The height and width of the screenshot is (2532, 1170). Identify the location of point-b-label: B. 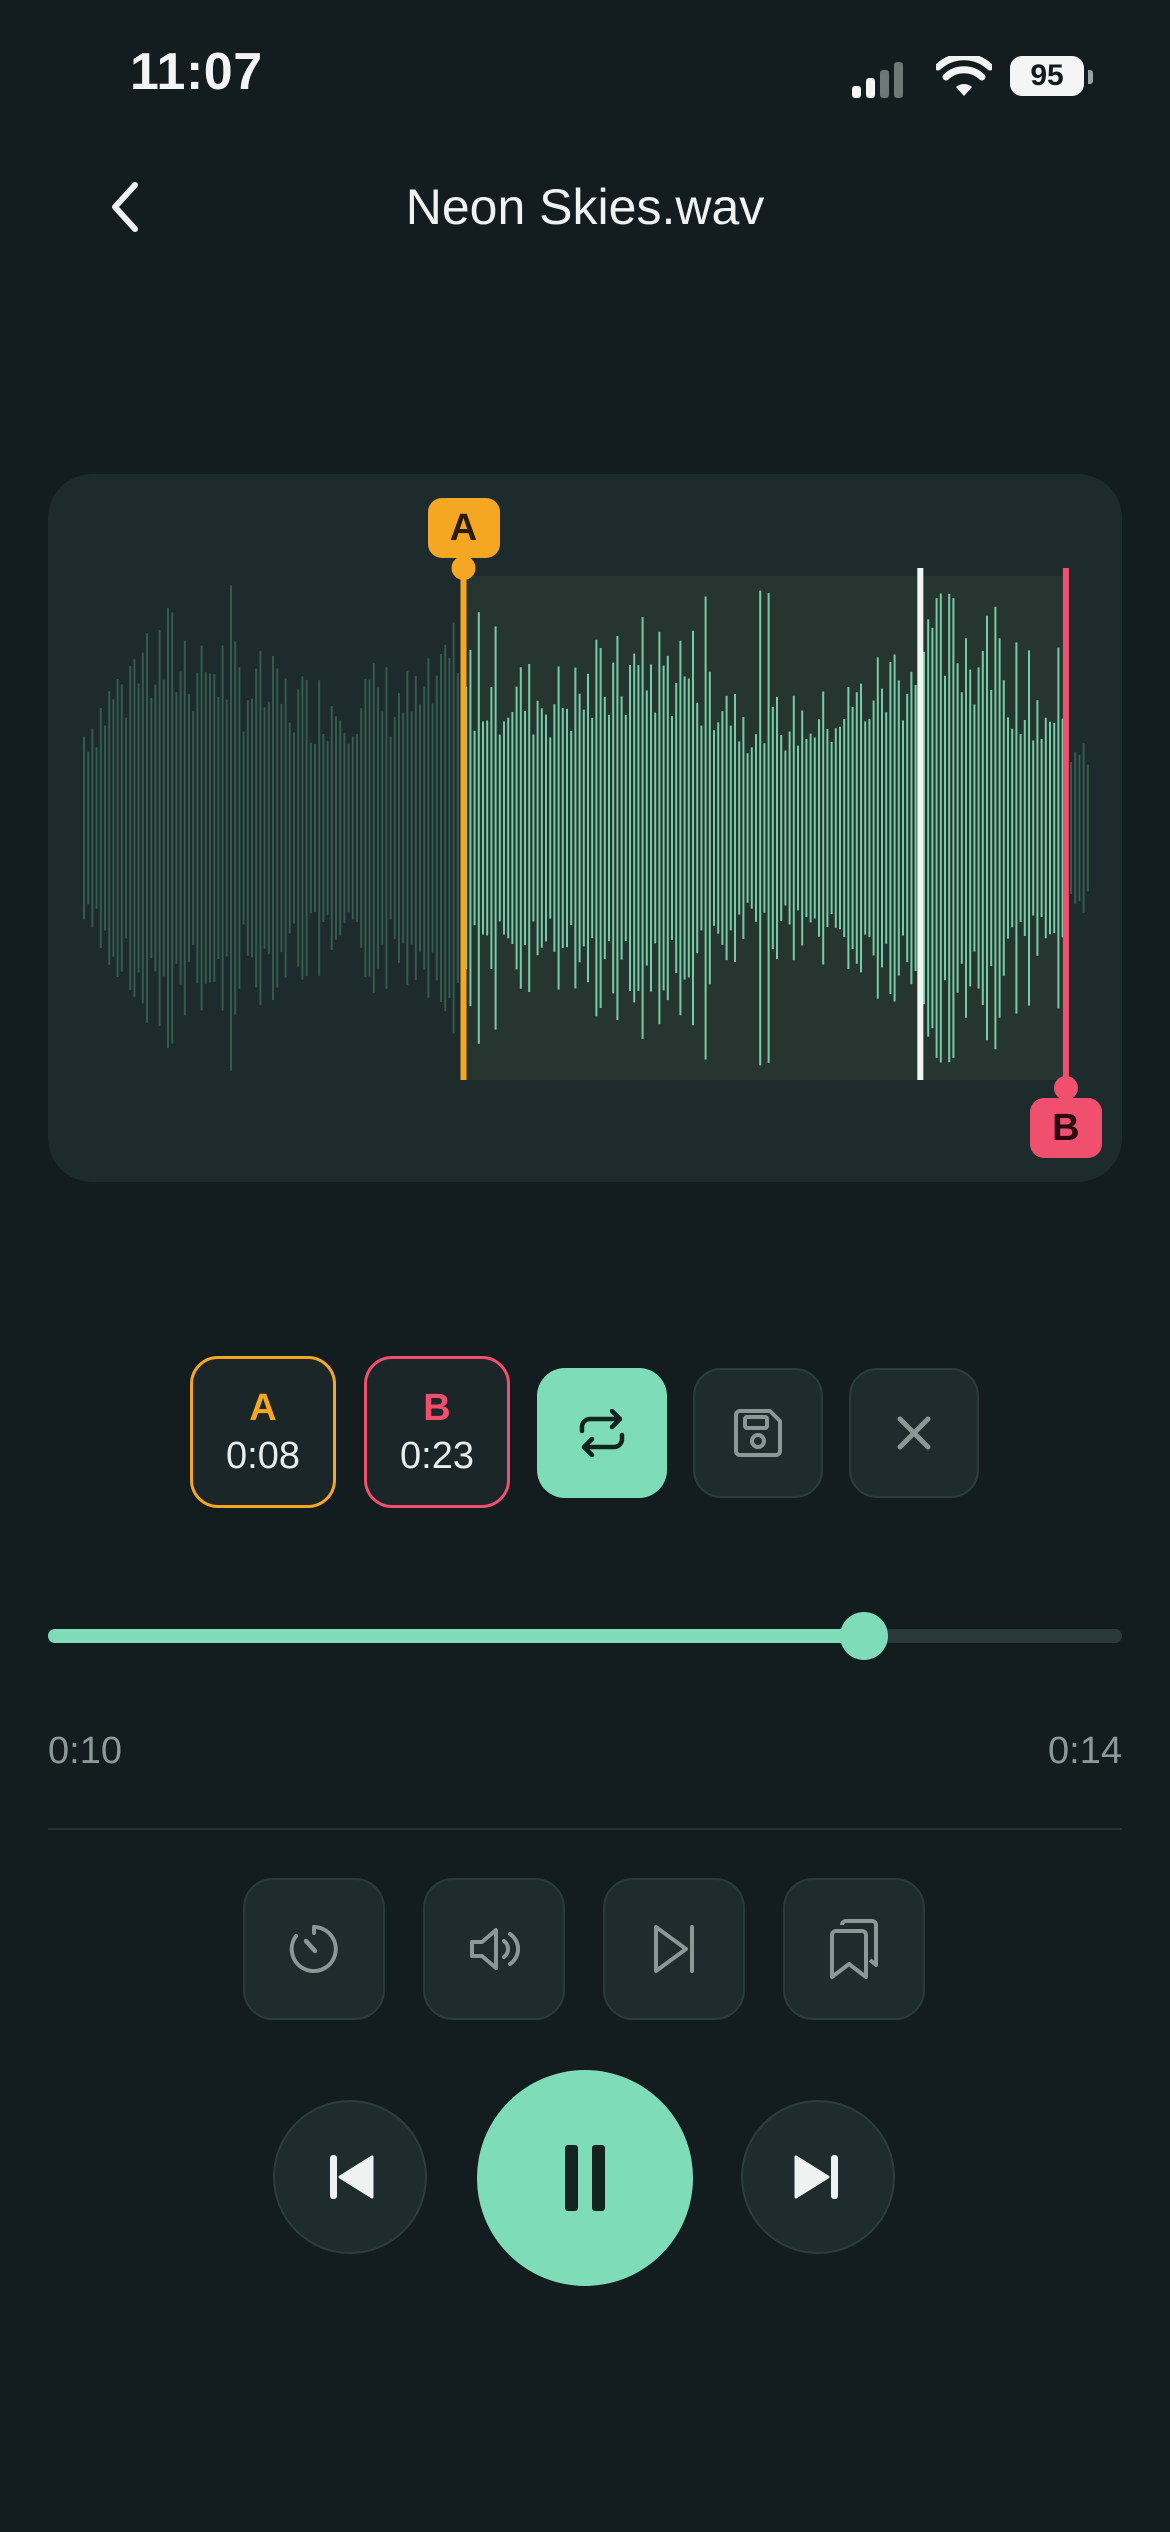
(437, 1408).